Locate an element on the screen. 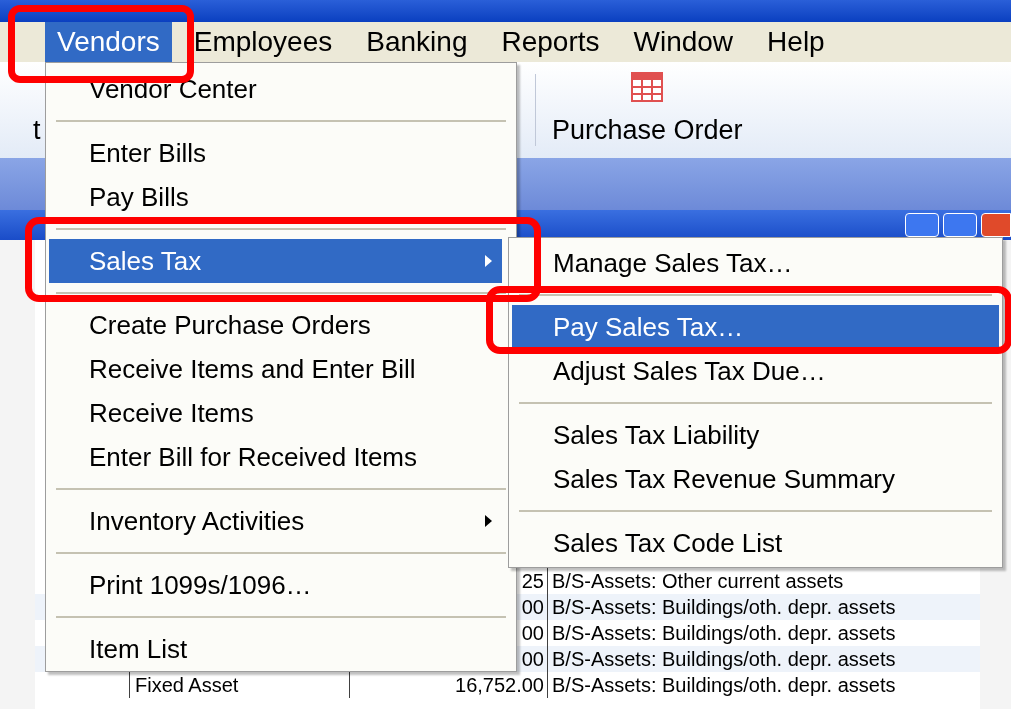  menu-item: Pay Bills is located at coordinates (275, 197).